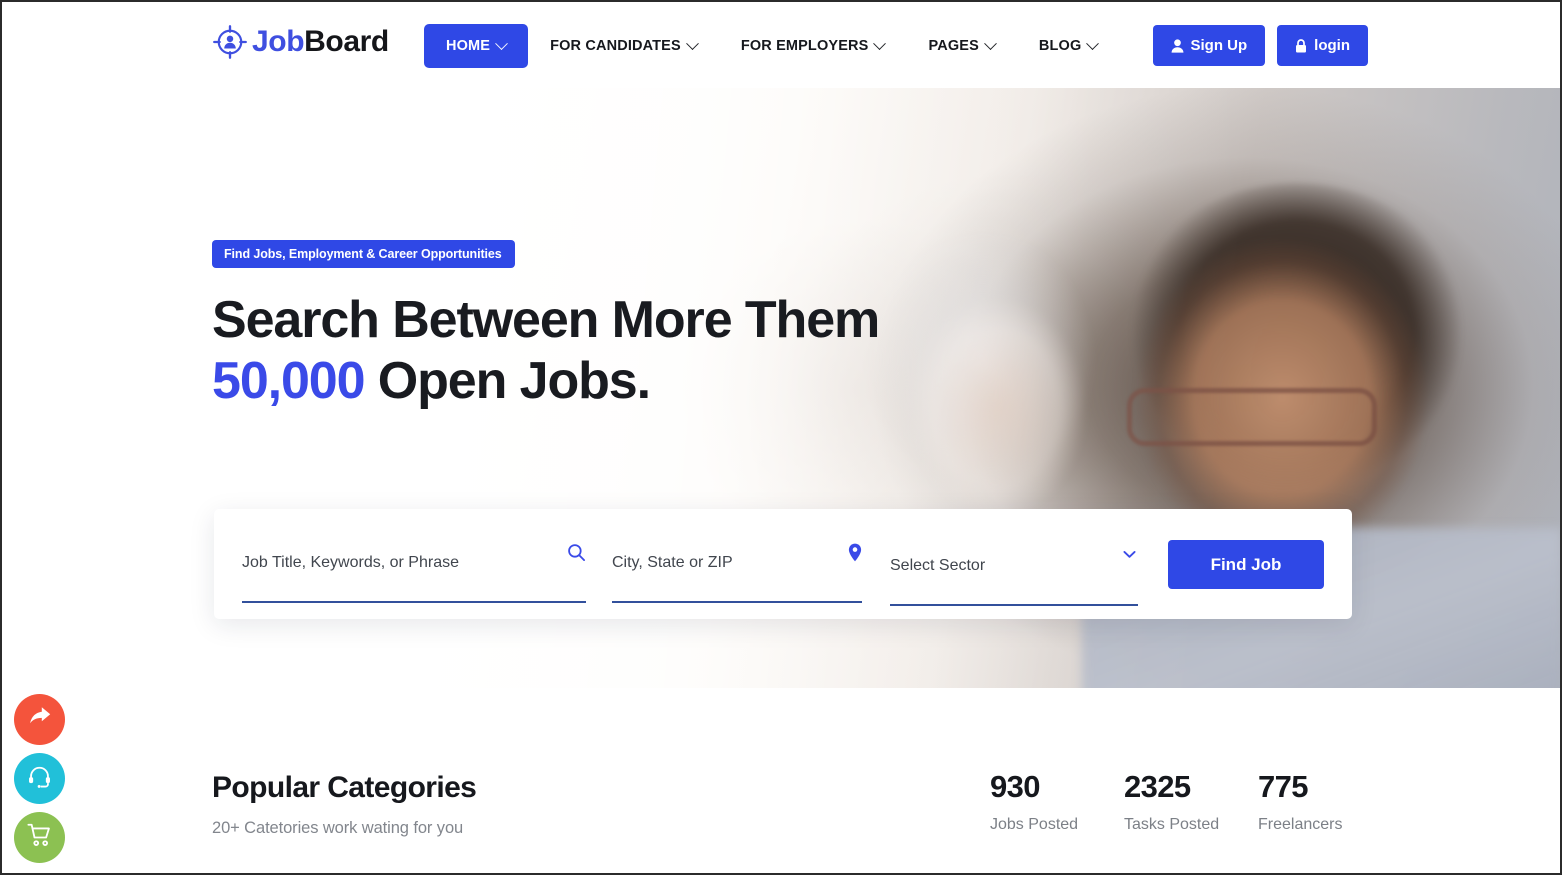 The image size is (1562, 875). What do you see at coordinates (344, 787) in the screenshot?
I see `page-title: Popular Categories` at bounding box center [344, 787].